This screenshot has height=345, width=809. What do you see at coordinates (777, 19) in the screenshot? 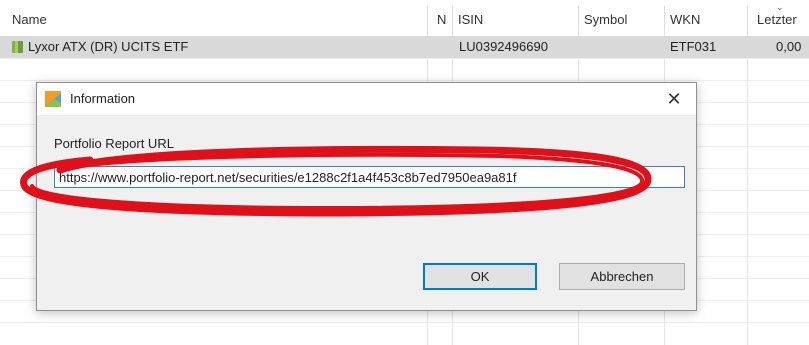
I see `column-header-letzter: Letzter` at bounding box center [777, 19].